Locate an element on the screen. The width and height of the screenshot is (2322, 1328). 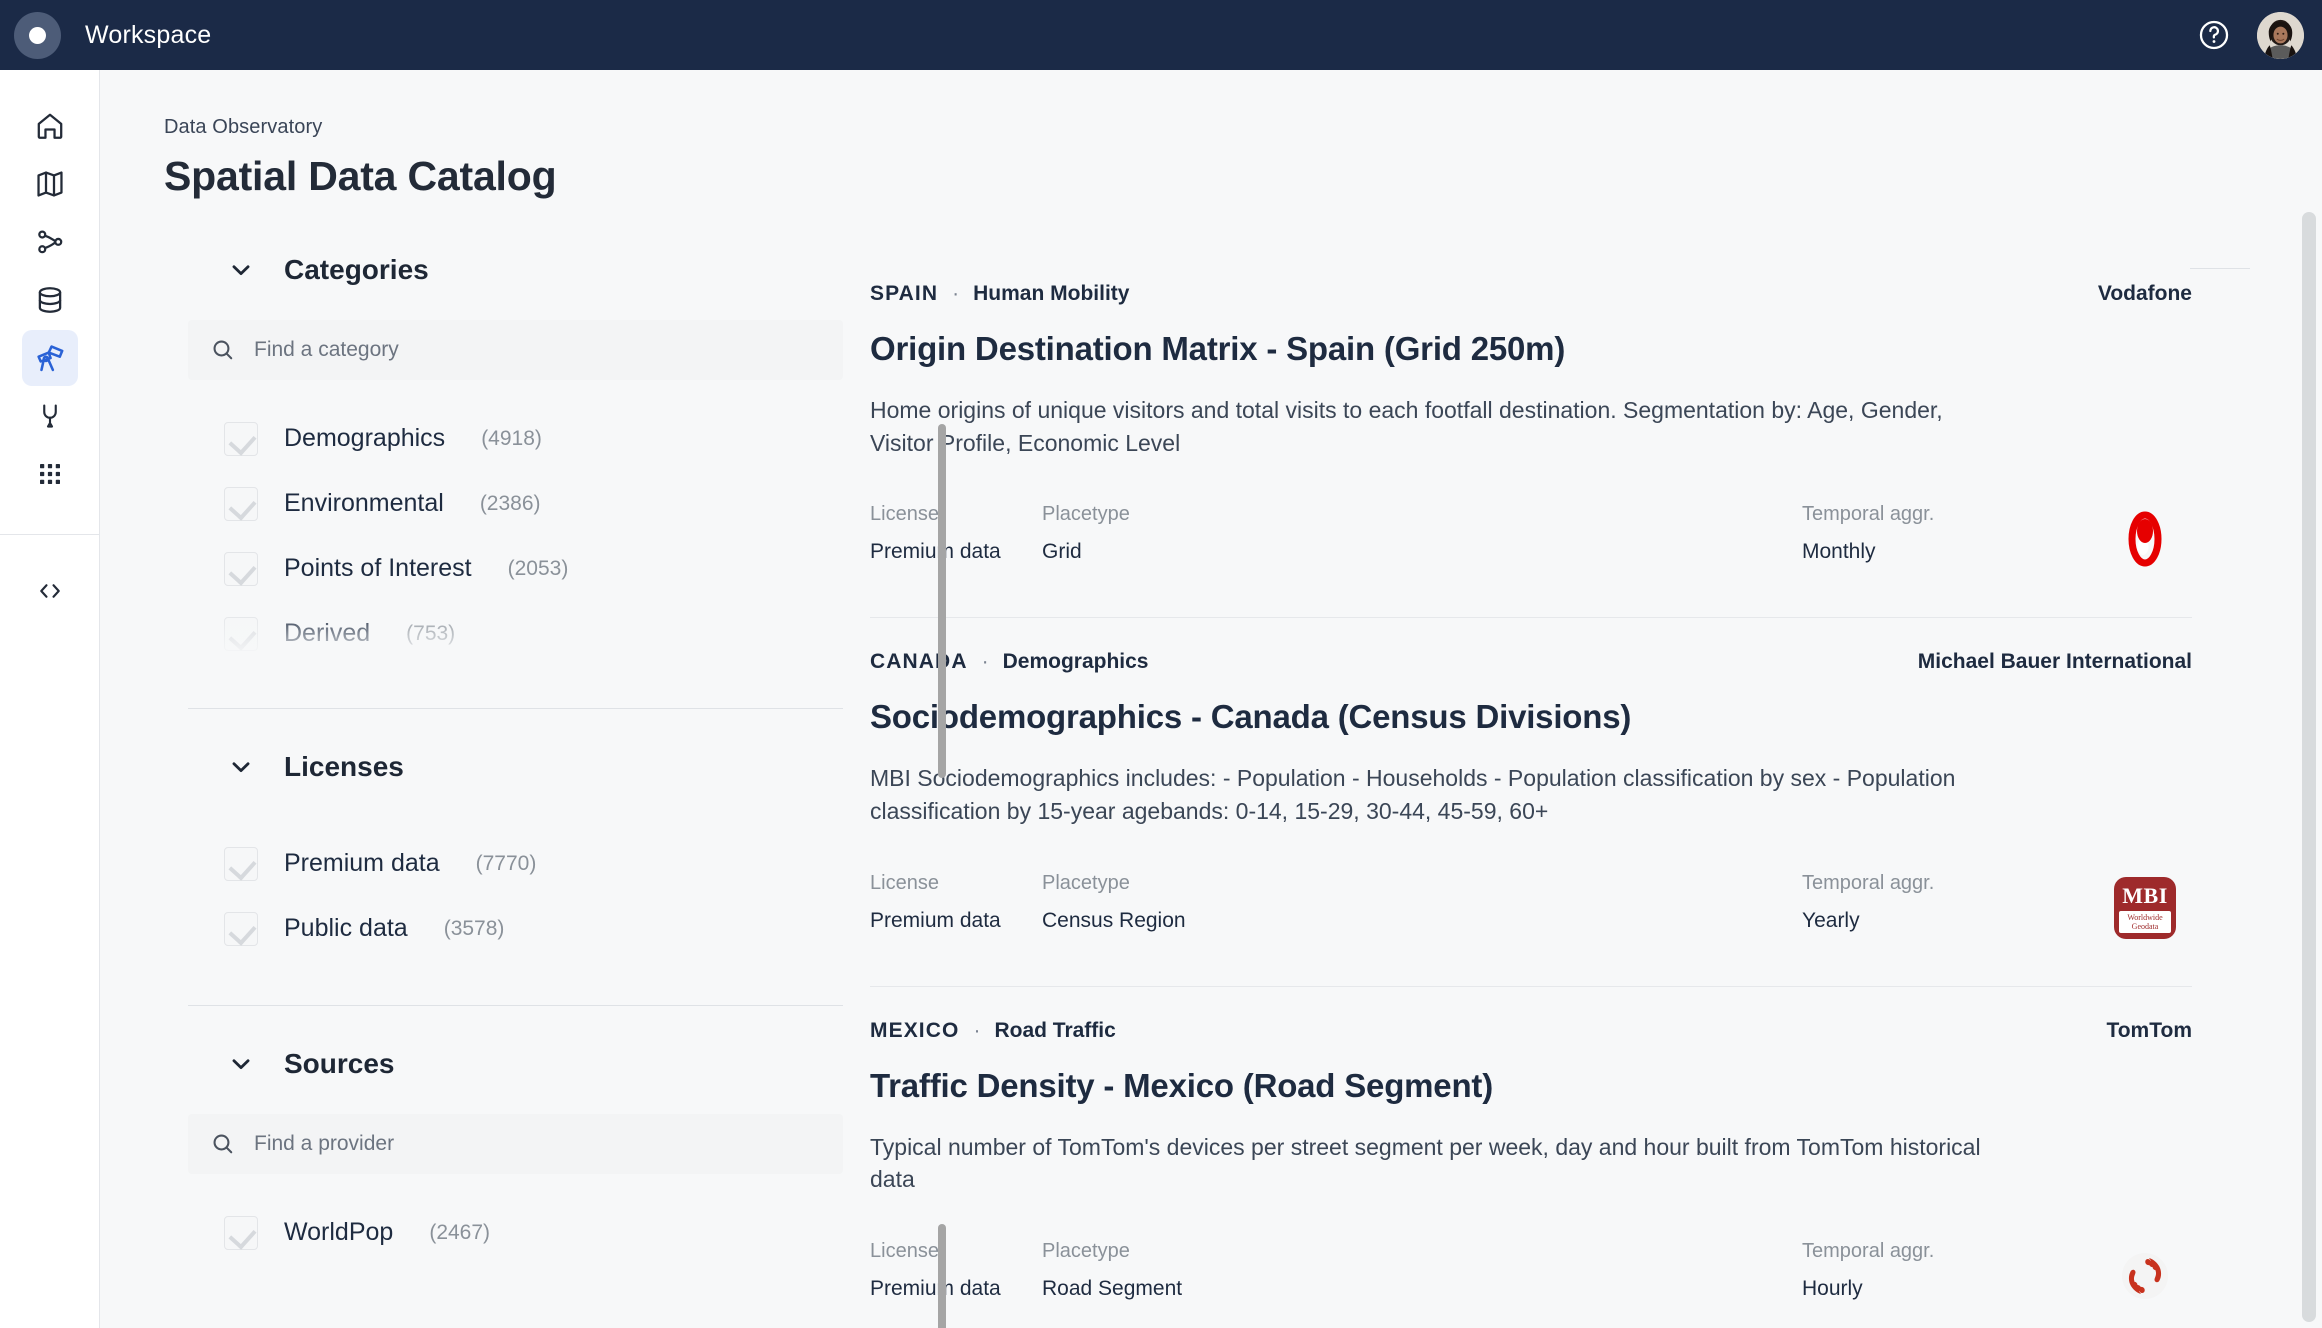
brand-logo is located at coordinates (37, 35).